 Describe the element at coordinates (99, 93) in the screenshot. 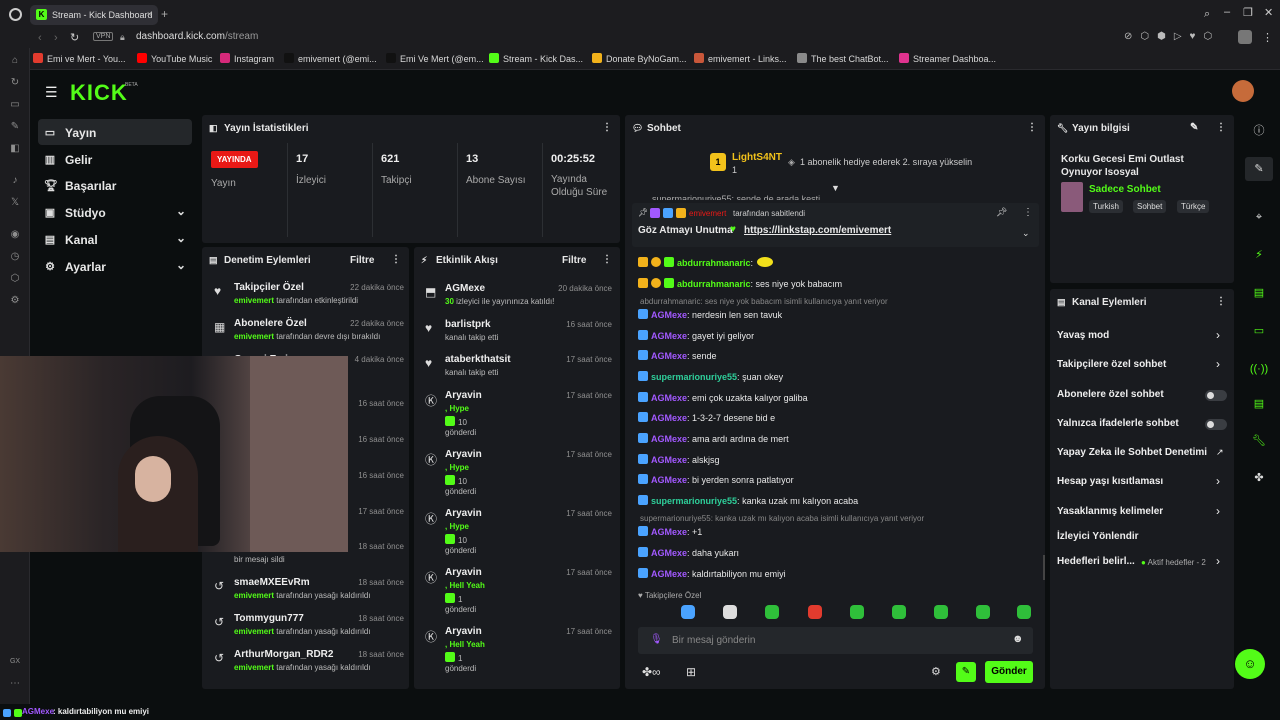

I see `kick-logo: KICK` at that location.